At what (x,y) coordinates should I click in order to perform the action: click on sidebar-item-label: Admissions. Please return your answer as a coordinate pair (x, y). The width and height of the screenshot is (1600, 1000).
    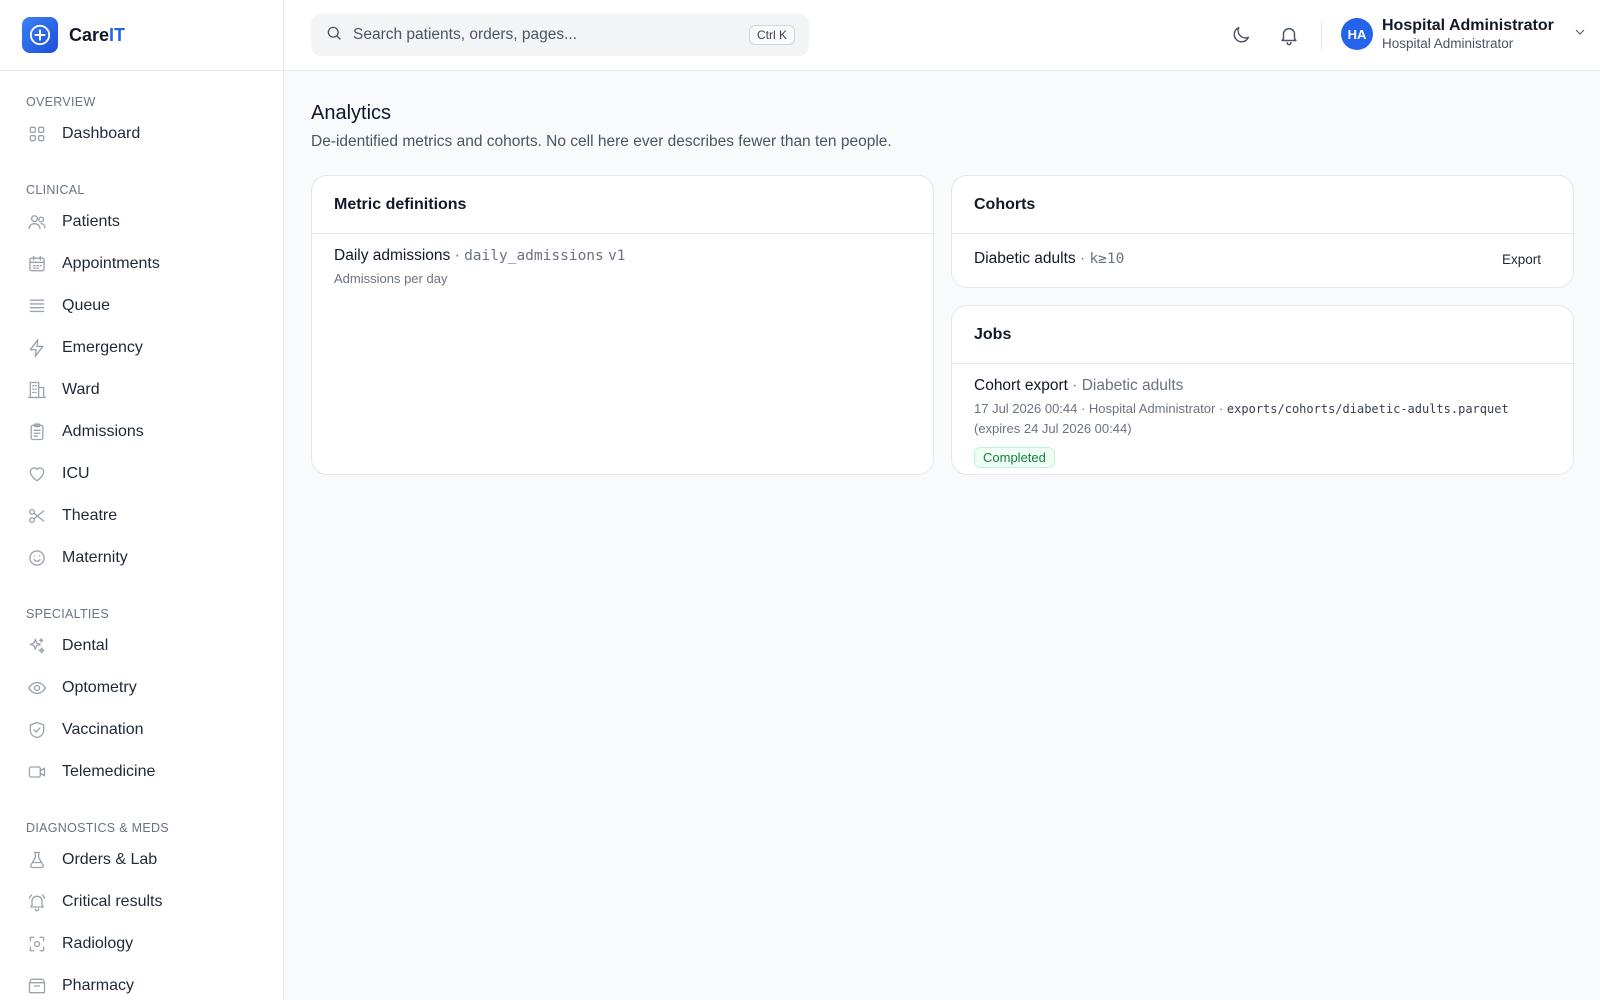
    Looking at the image, I should click on (103, 431).